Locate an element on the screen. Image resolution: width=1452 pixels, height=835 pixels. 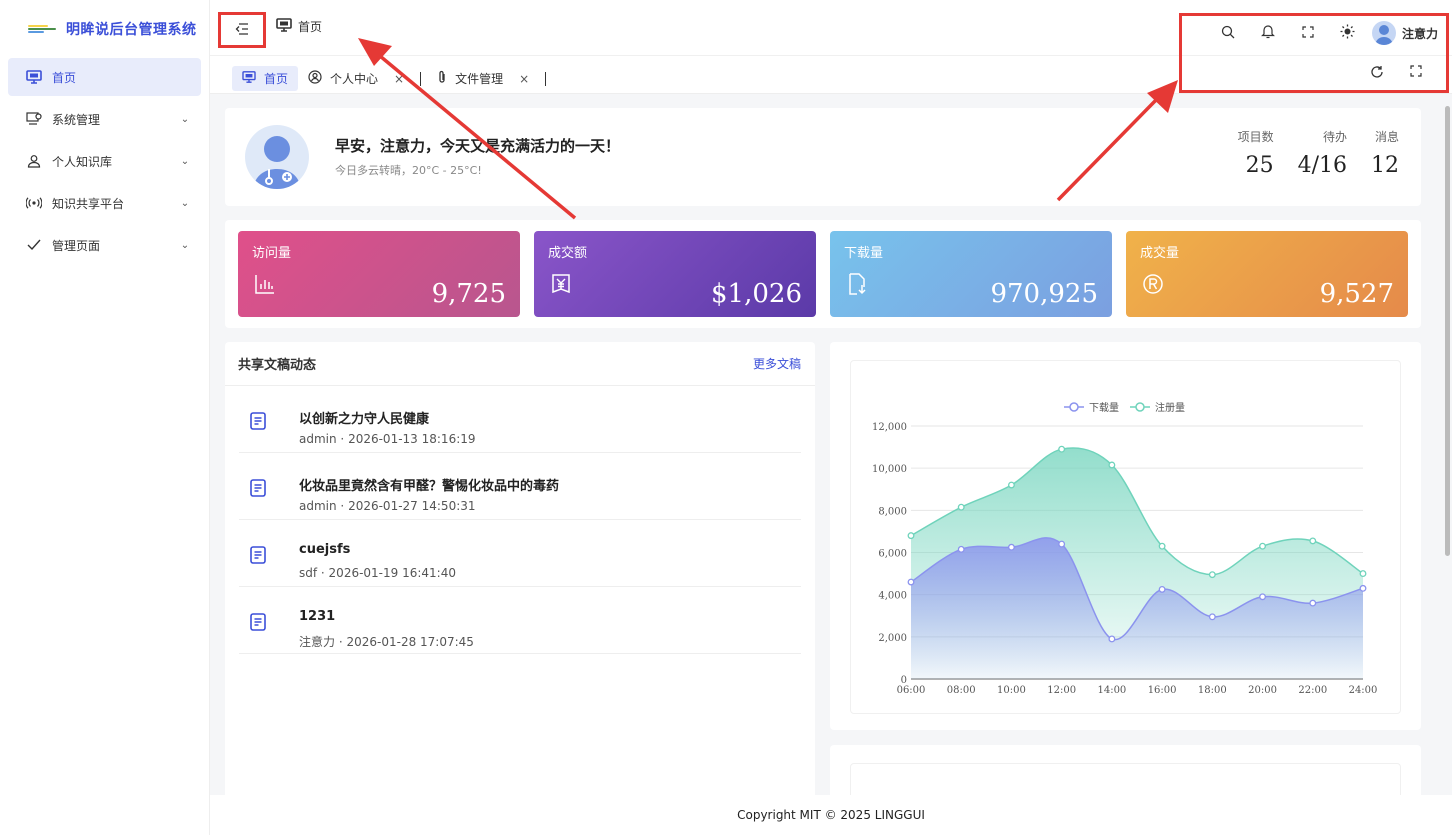
doc-meta: 注意力 · 2026-01-28 17:07:45 is located at coordinates (386, 642).